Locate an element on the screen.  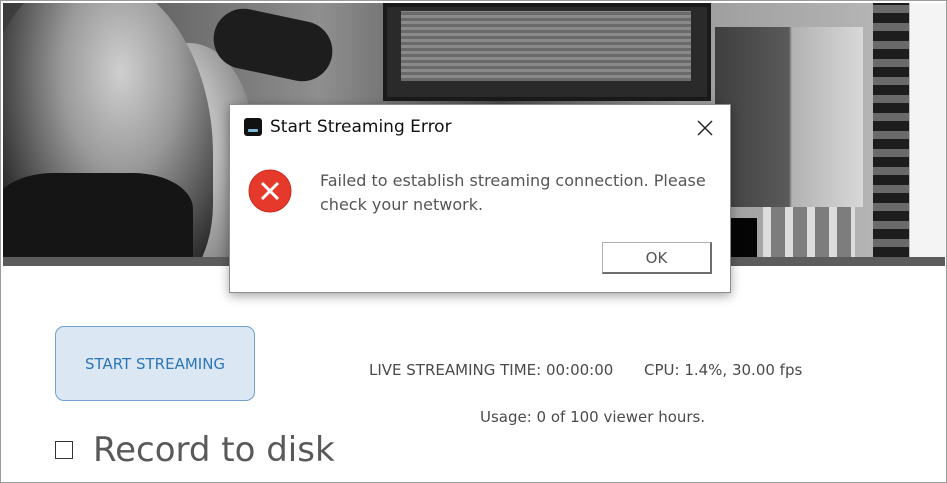
record-to-disk-row: Record to disk is located at coordinates (195, 450).